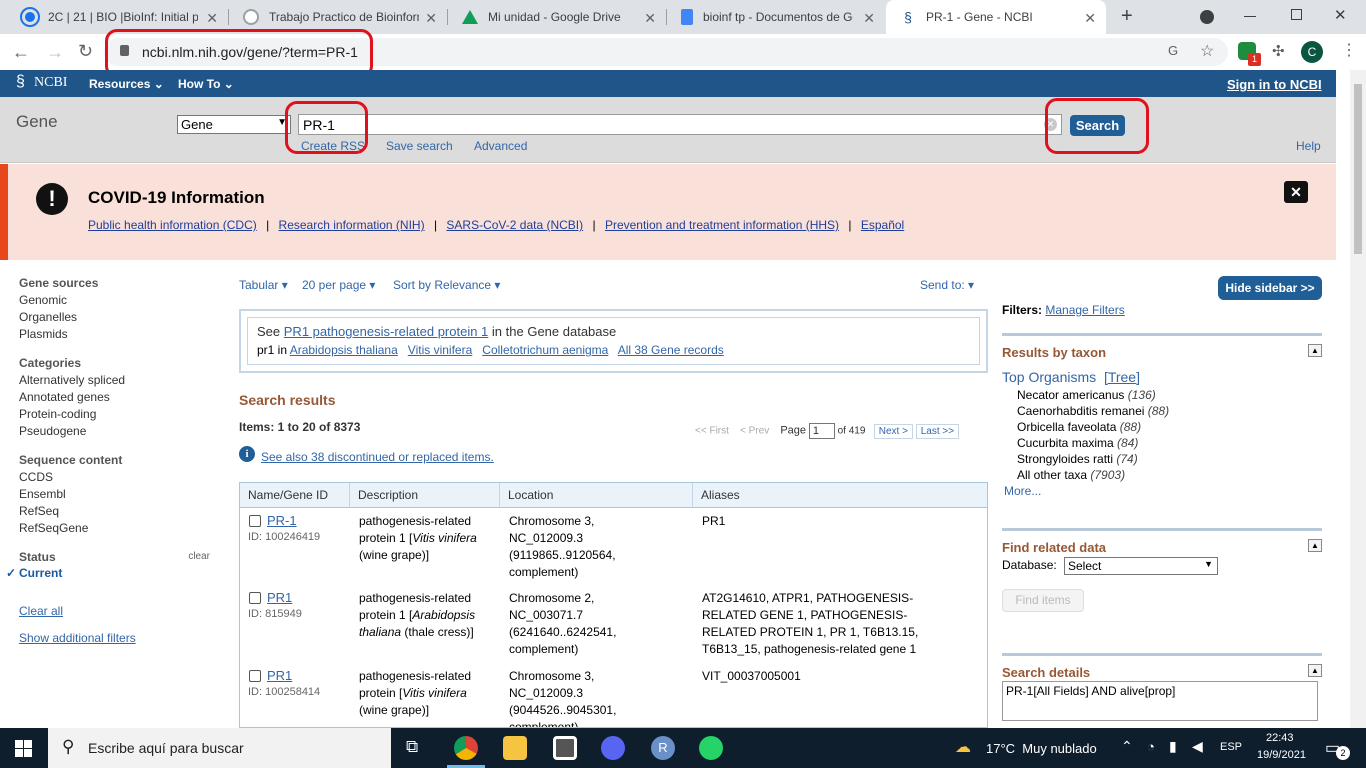 The image size is (1366, 768). I want to click on find-items-button: Find items, so click(1043, 600).